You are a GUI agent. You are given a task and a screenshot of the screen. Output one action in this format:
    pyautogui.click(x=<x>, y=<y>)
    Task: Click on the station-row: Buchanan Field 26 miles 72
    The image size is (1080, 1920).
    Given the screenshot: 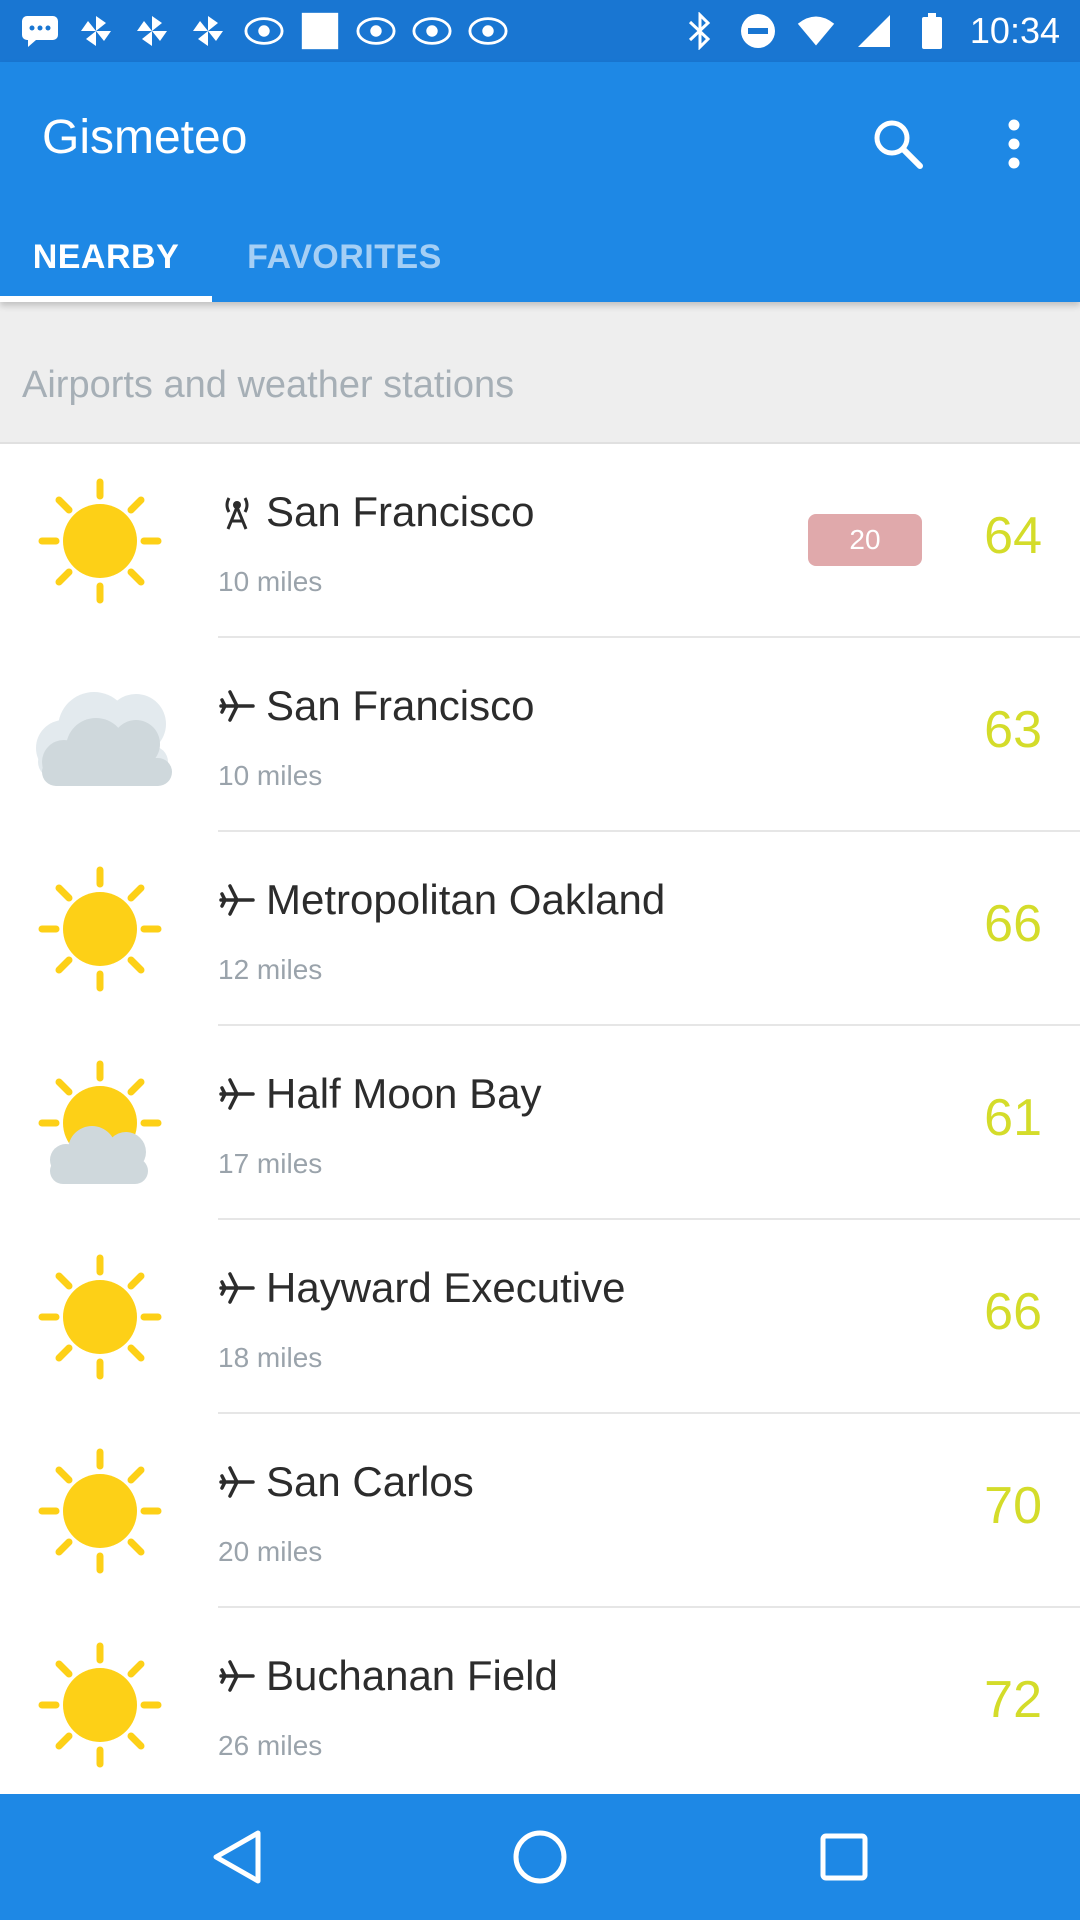 What is the action you would take?
    pyautogui.click(x=540, y=1705)
    